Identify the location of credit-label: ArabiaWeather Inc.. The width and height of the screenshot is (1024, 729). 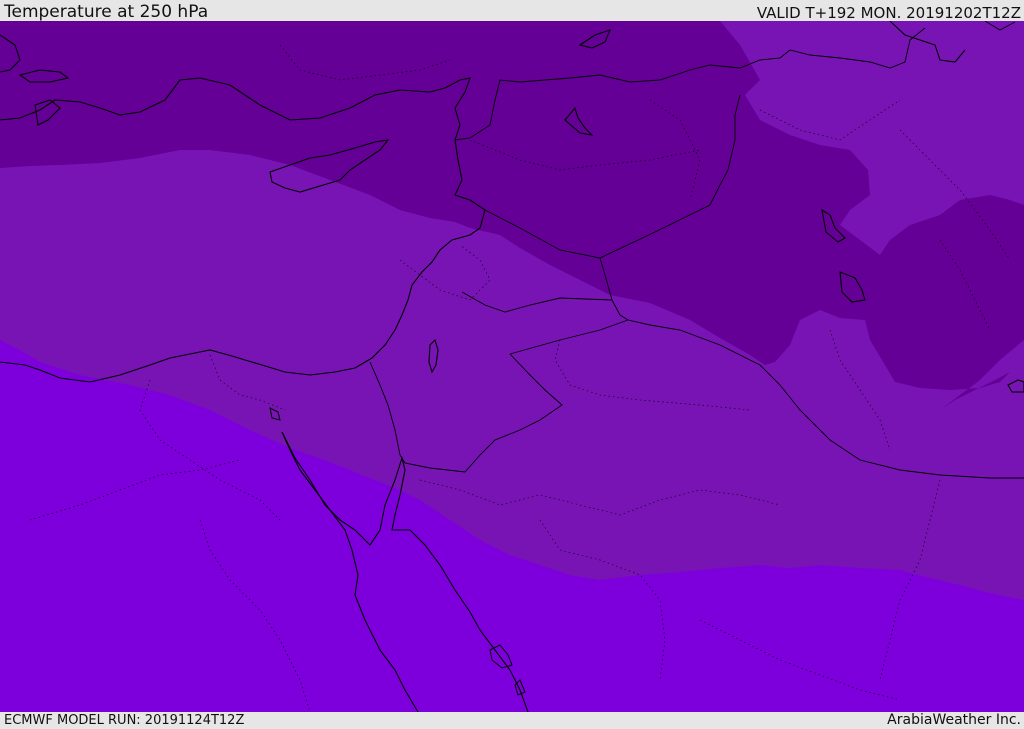
(954, 720).